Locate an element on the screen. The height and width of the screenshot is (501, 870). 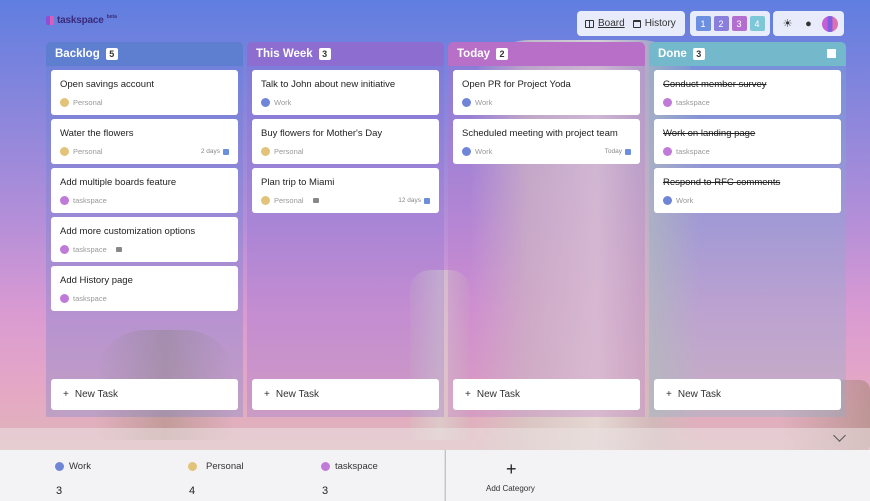
column-header: This Week 3 is located at coordinates (345, 54).